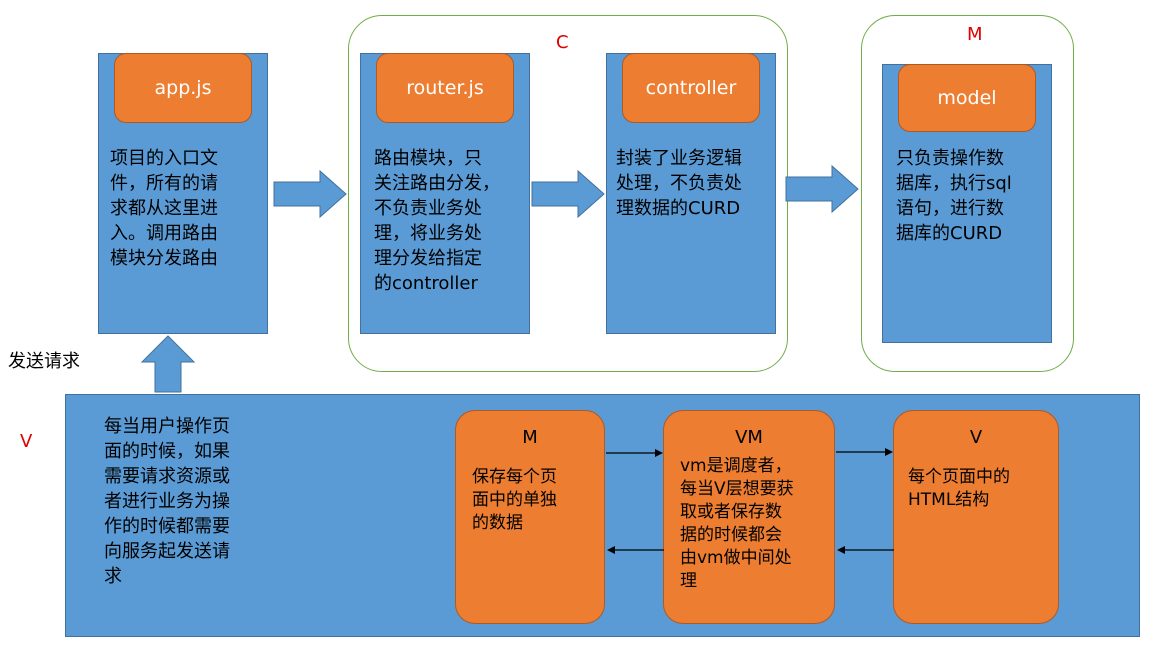  What do you see at coordinates (976, 517) in the screenshot?
I see `view-box: V 每个页面中的 HTML结构` at bounding box center [976, 517].